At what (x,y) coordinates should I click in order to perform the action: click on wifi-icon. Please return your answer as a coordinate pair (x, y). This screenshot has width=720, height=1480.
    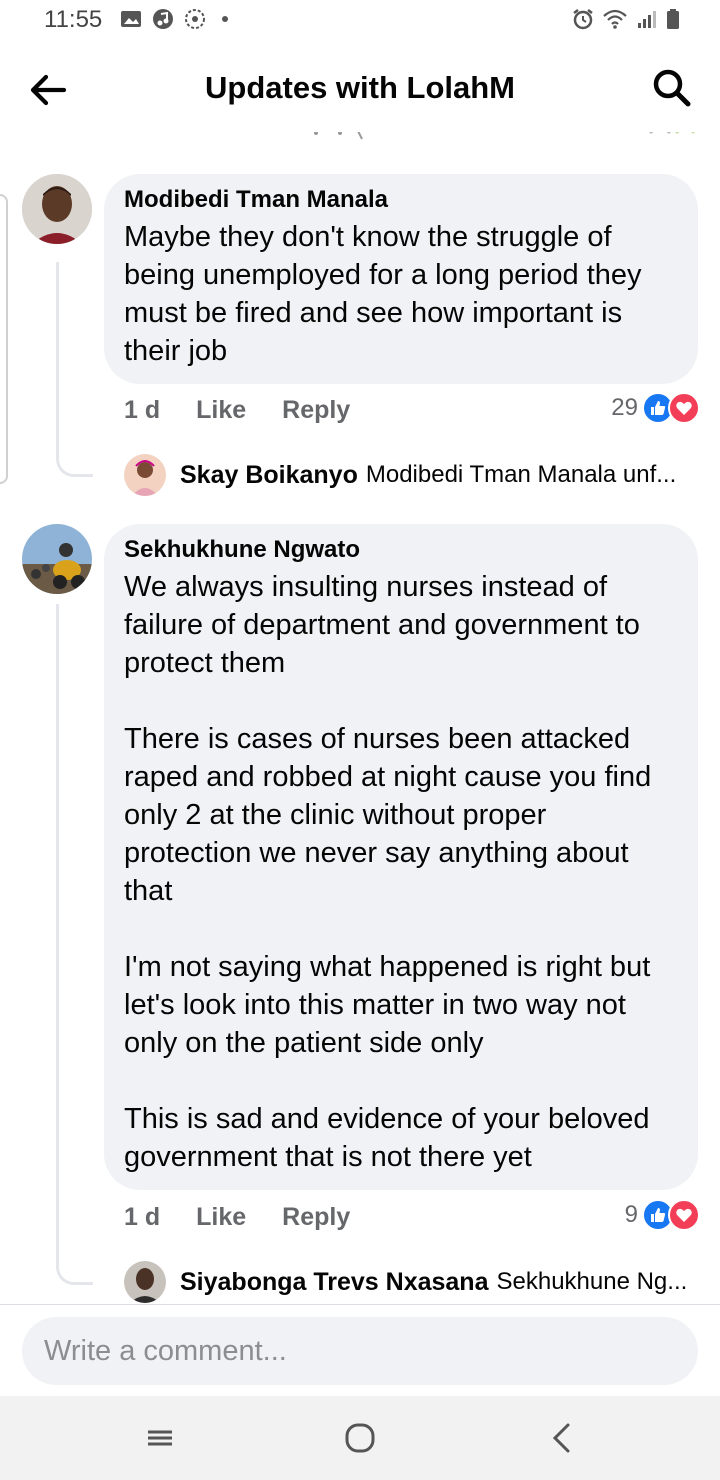
    Looking at the image, I should click on (615, 19).